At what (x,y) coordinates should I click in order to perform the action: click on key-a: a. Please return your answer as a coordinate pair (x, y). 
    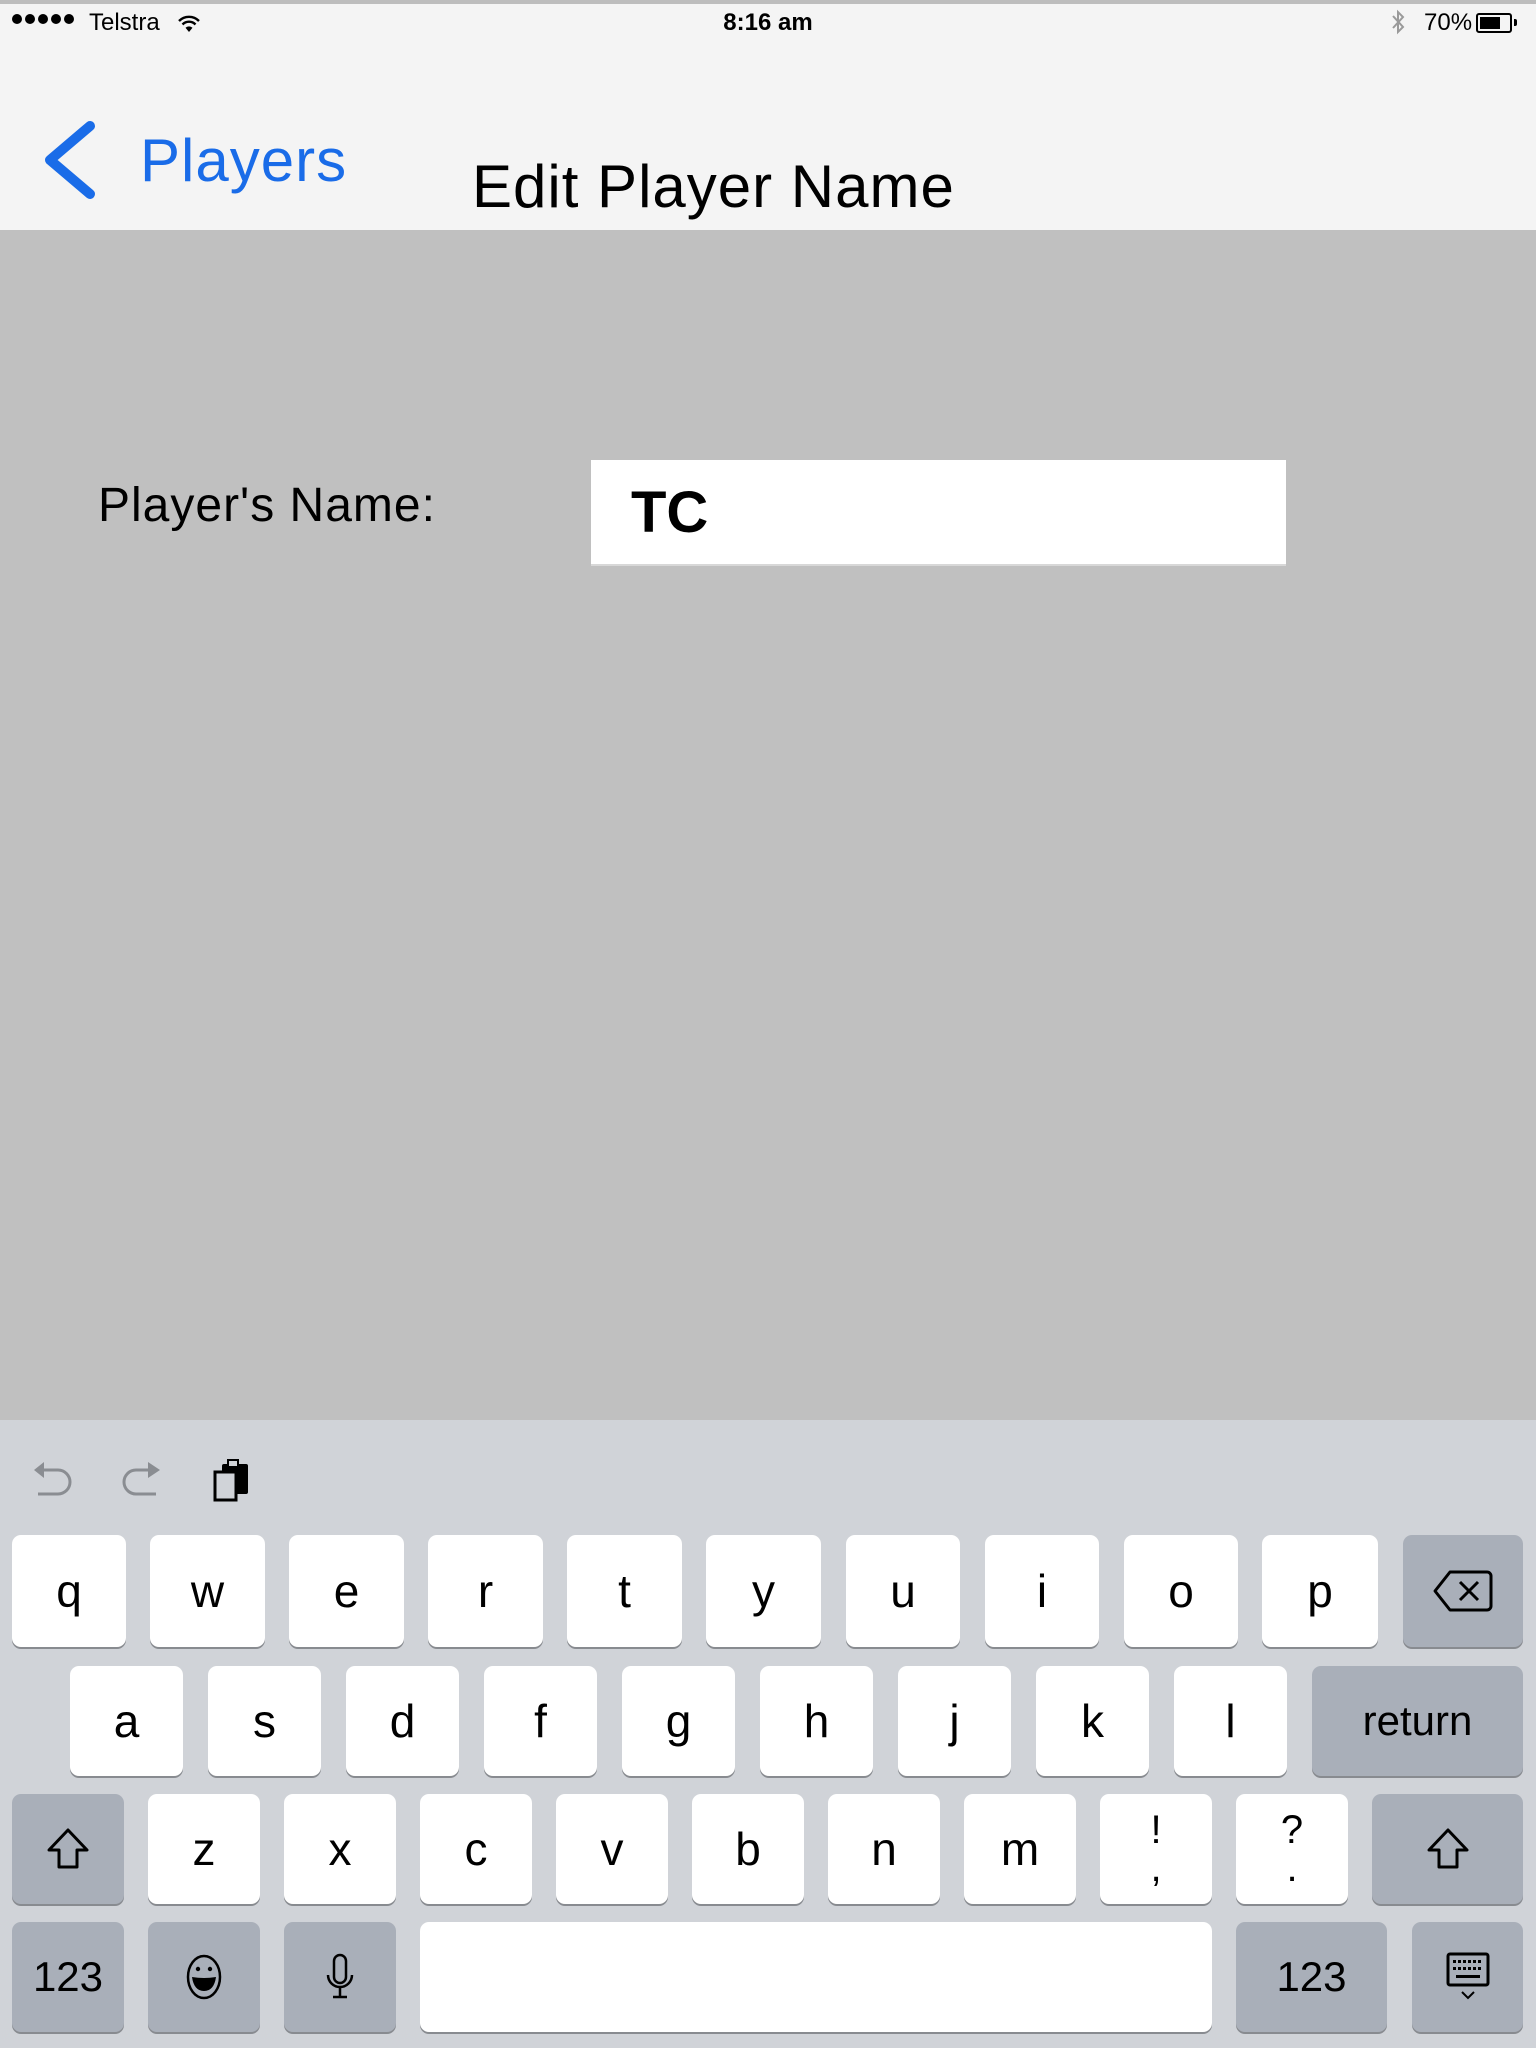
    Looking at the image, I should click on (126, 1721).